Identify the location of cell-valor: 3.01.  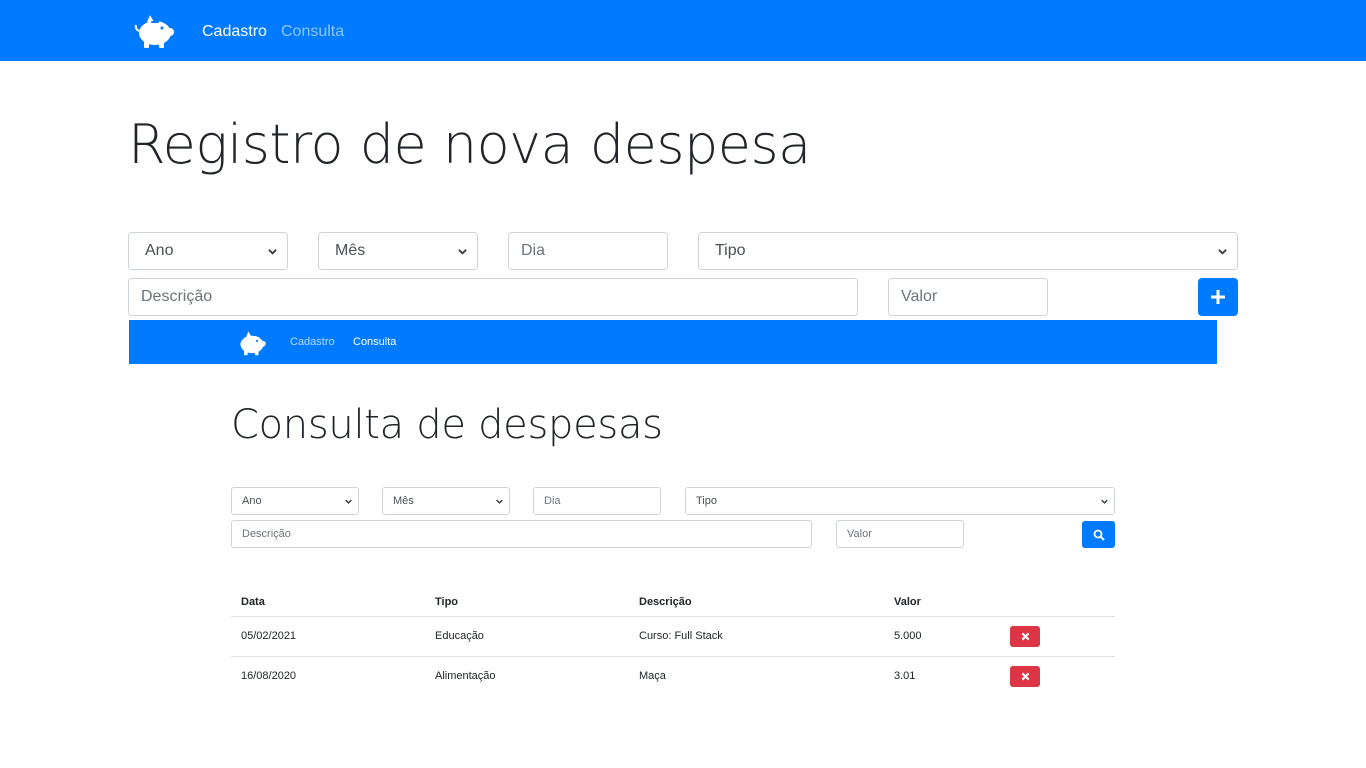
(905, 676).